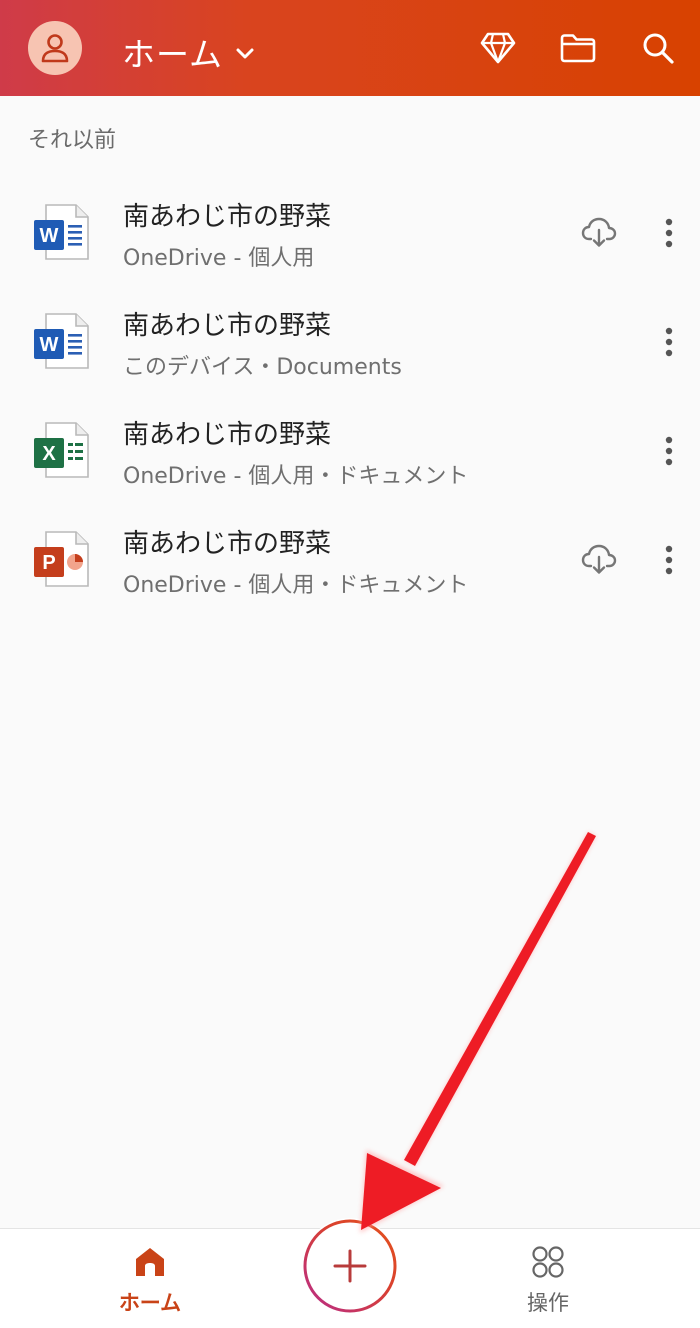  What do you see at coordinates (548, 1303) in the screenshot?
I see `nav-actions-label: 操作` at bounding box center [548, 1303].